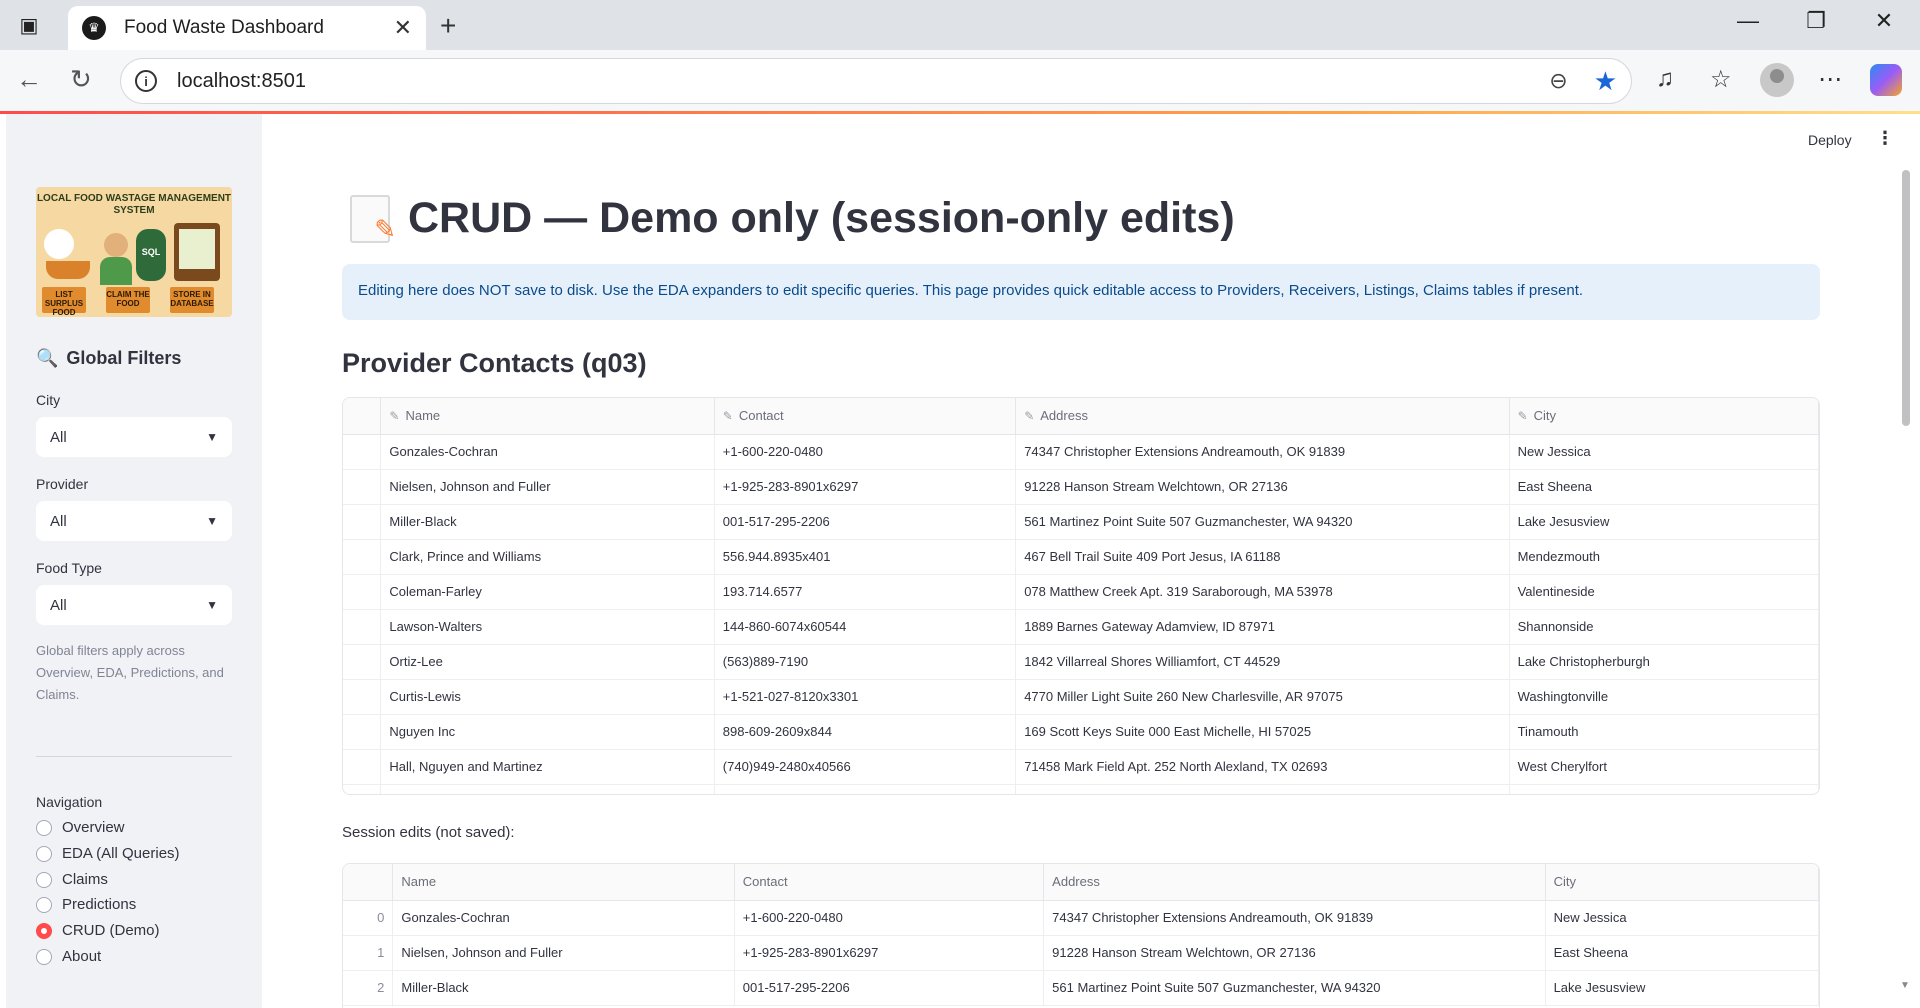 The width and height of the screenshot is (1920, 1008). Describe the element at coordinates (547, 416) in the screenshot. I see `column-header-name: ✎ Name` at that location.